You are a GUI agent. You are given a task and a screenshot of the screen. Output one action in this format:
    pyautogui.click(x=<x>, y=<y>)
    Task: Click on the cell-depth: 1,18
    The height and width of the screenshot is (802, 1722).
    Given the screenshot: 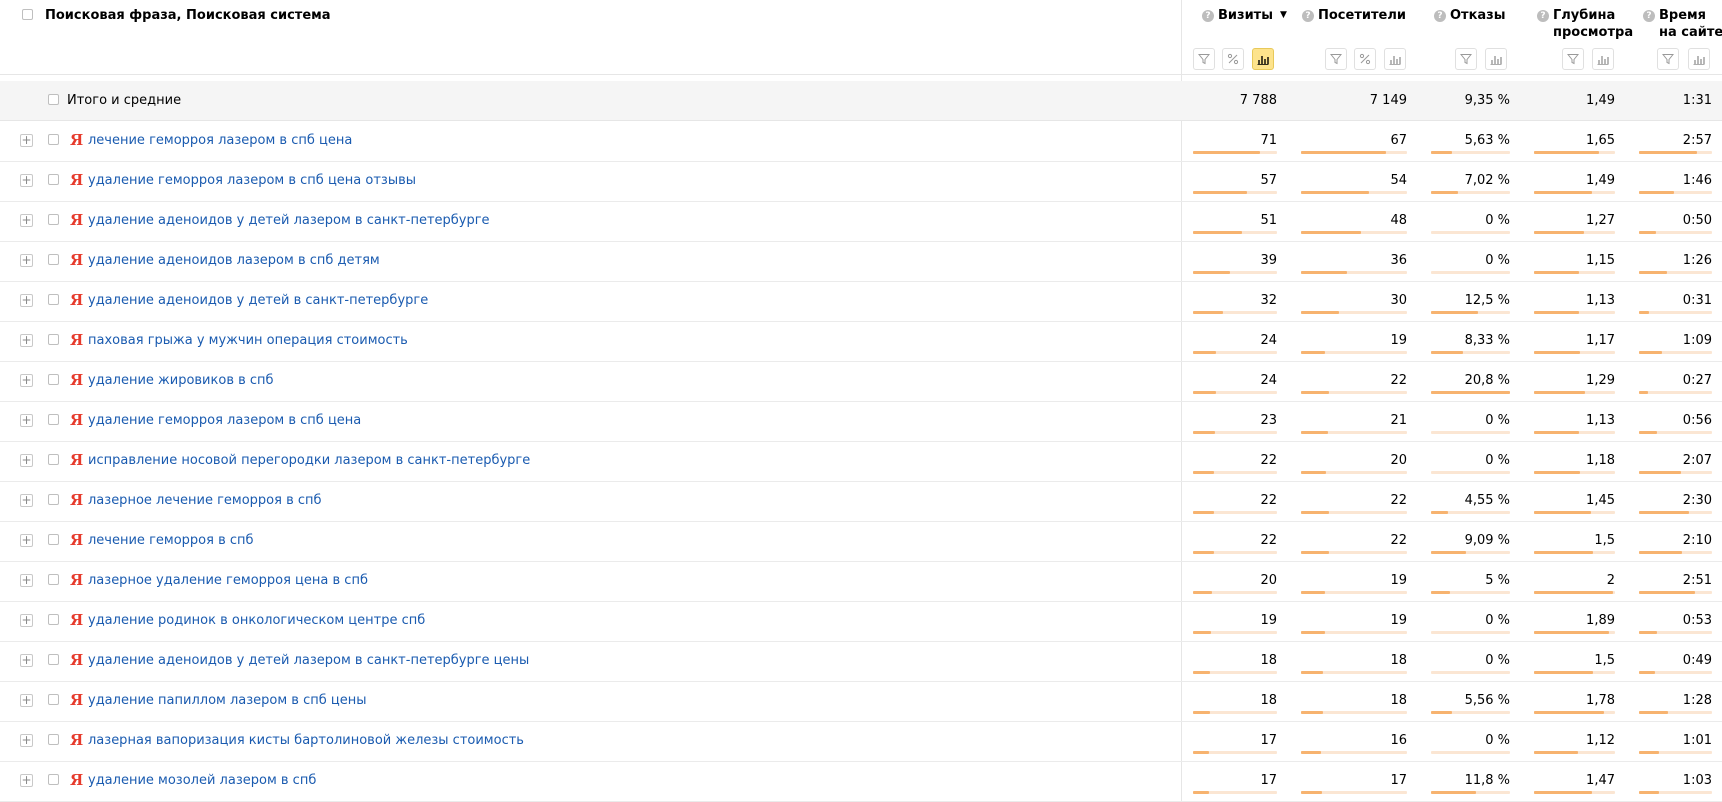 What is the action you would take?
    pyautogui.click(x=1600, y=460)
    